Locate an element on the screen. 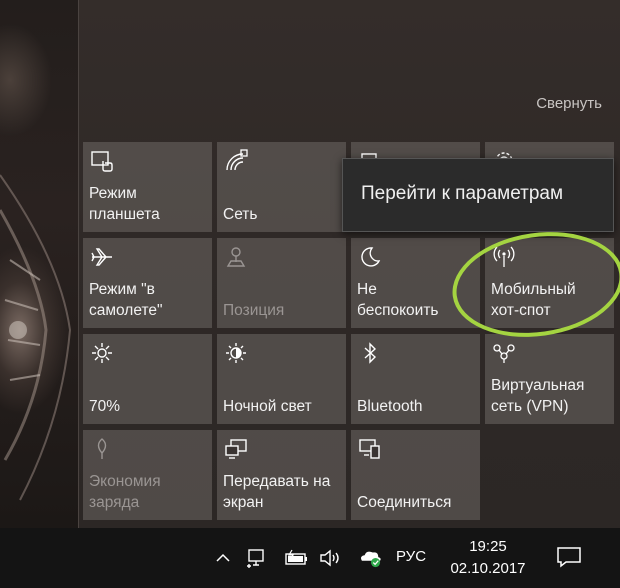 The width and height of the screenshot is (620, 588). collapse-link: Свернуть is located at coordinates (569, 103).